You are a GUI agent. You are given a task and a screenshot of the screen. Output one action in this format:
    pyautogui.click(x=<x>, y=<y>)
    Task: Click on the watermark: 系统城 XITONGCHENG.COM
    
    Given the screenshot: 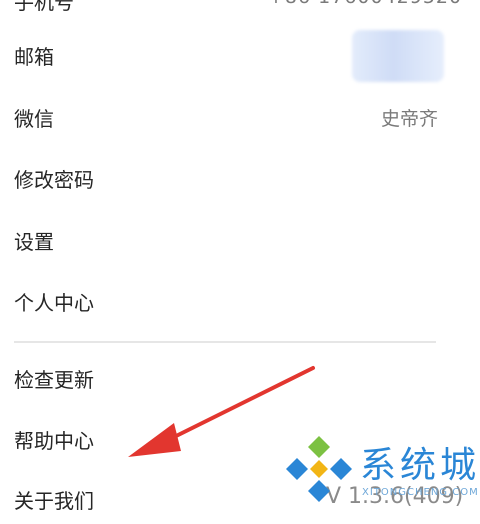 What is the action you would take?
    pyautogui.click(x=383, y=471)
    